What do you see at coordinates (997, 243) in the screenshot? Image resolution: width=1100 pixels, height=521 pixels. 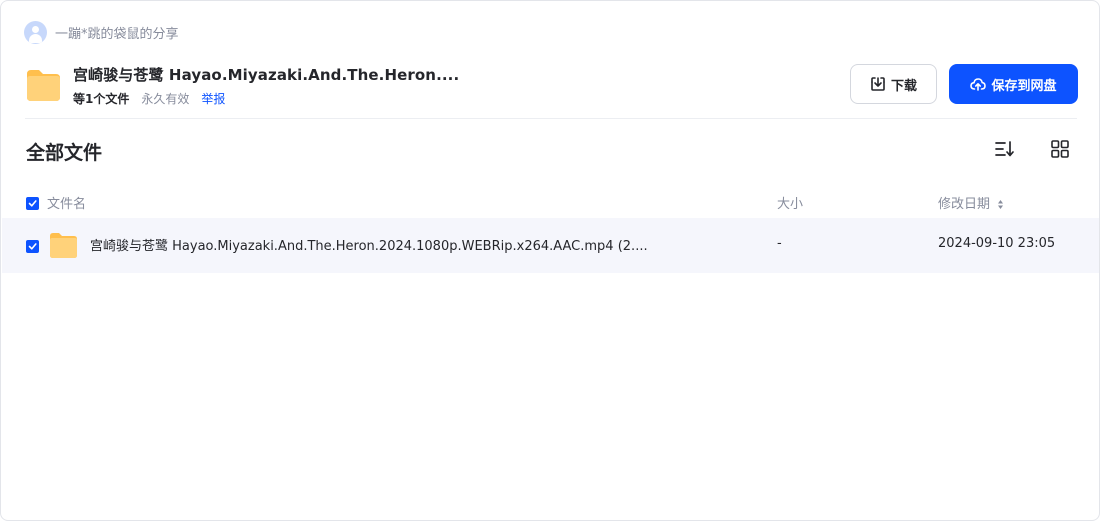 I see `file-modified: 2024-09-10 23:05` at bounding box center [997, 243].